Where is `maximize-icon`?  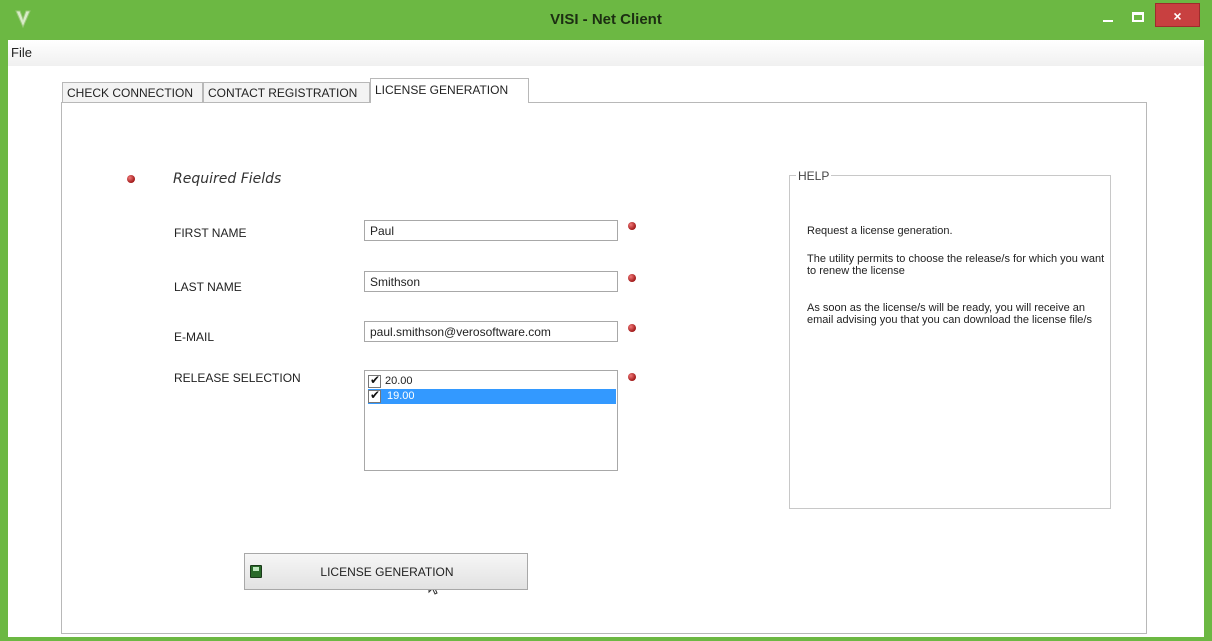 maximize-icon is located at coordinates (1138, 17).